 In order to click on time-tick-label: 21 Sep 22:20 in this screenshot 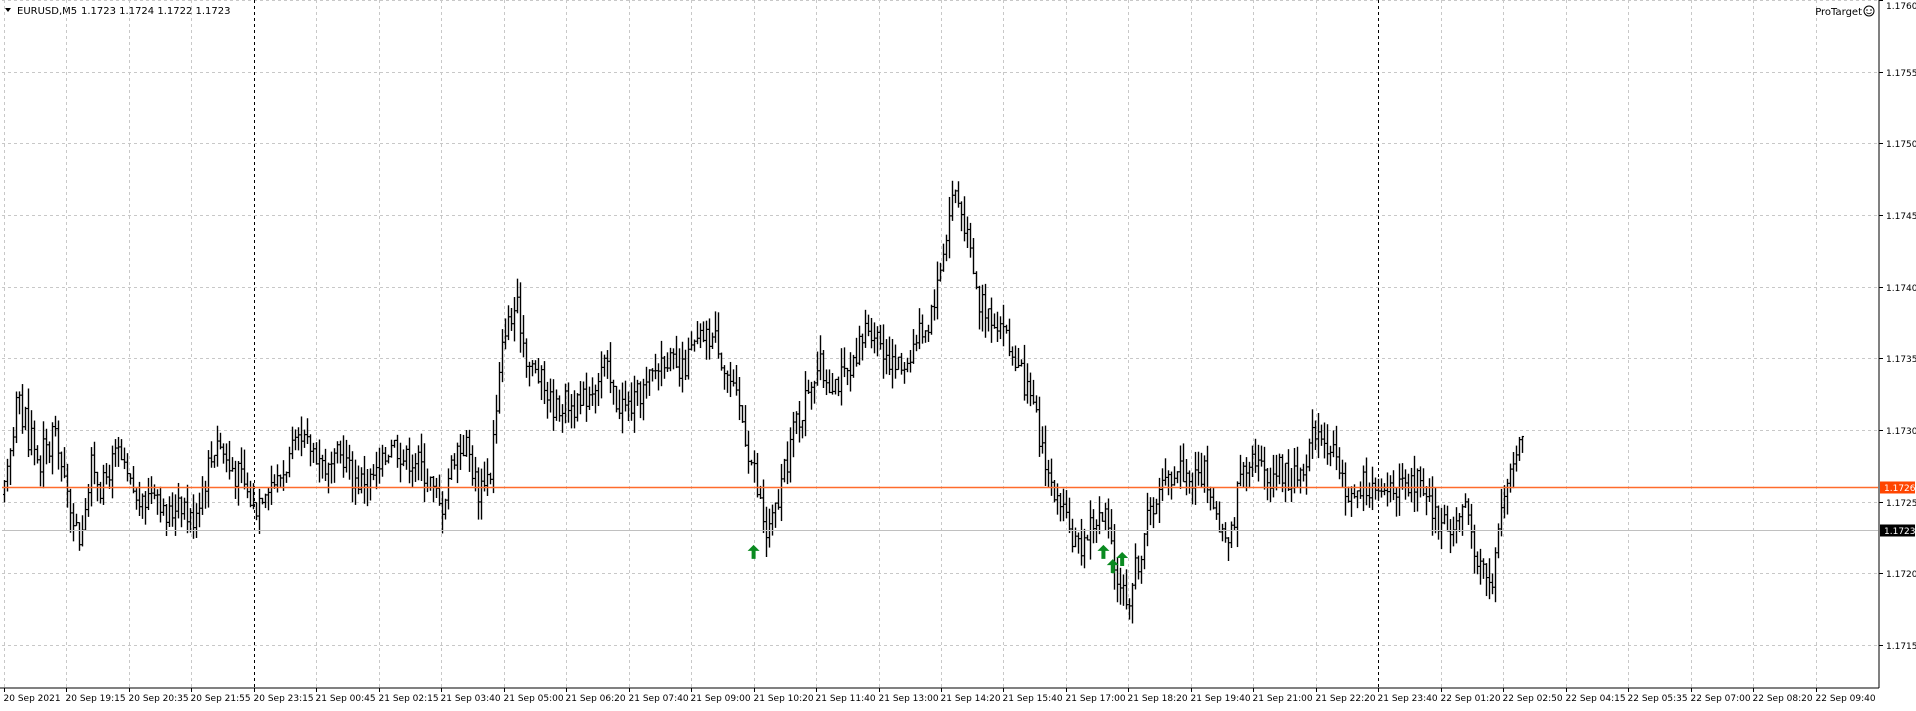, I will do `click(1346, 699)`.